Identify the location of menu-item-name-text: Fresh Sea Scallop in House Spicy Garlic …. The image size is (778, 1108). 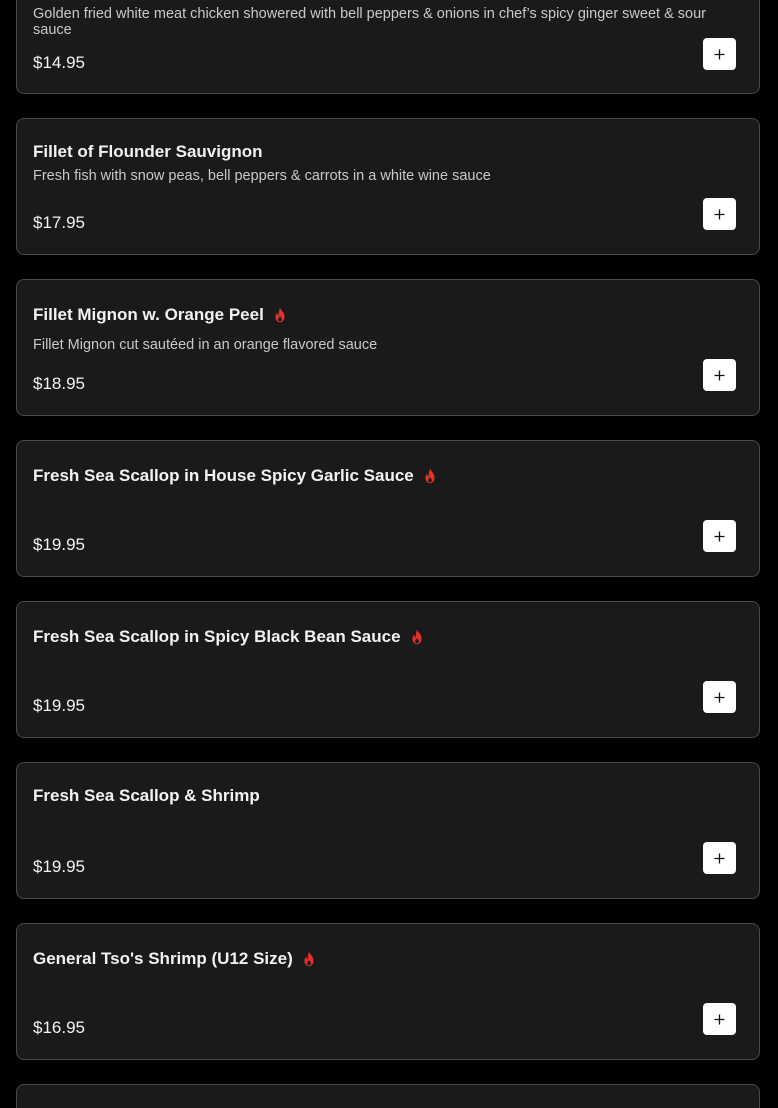
(223, 475).